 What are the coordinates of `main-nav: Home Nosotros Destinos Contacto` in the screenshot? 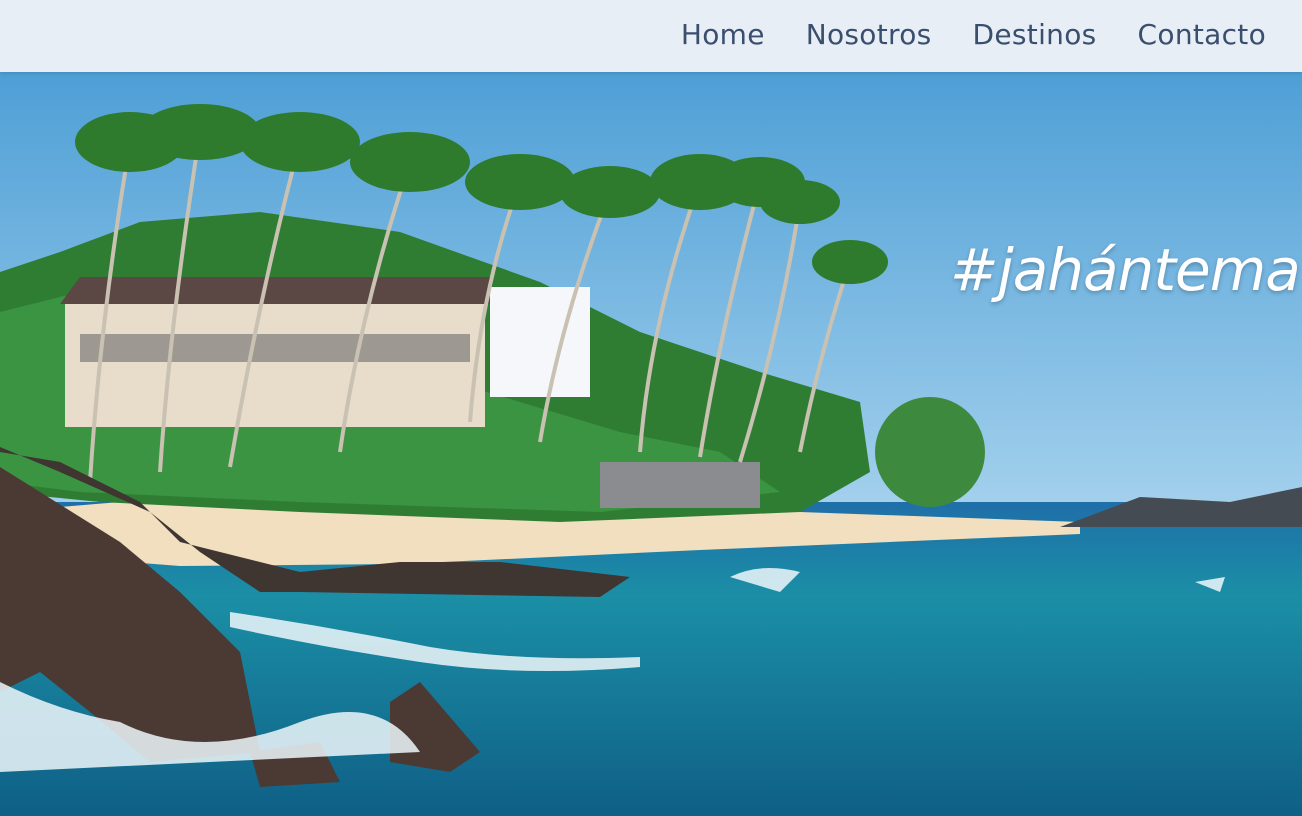 It's located at (973, 34).